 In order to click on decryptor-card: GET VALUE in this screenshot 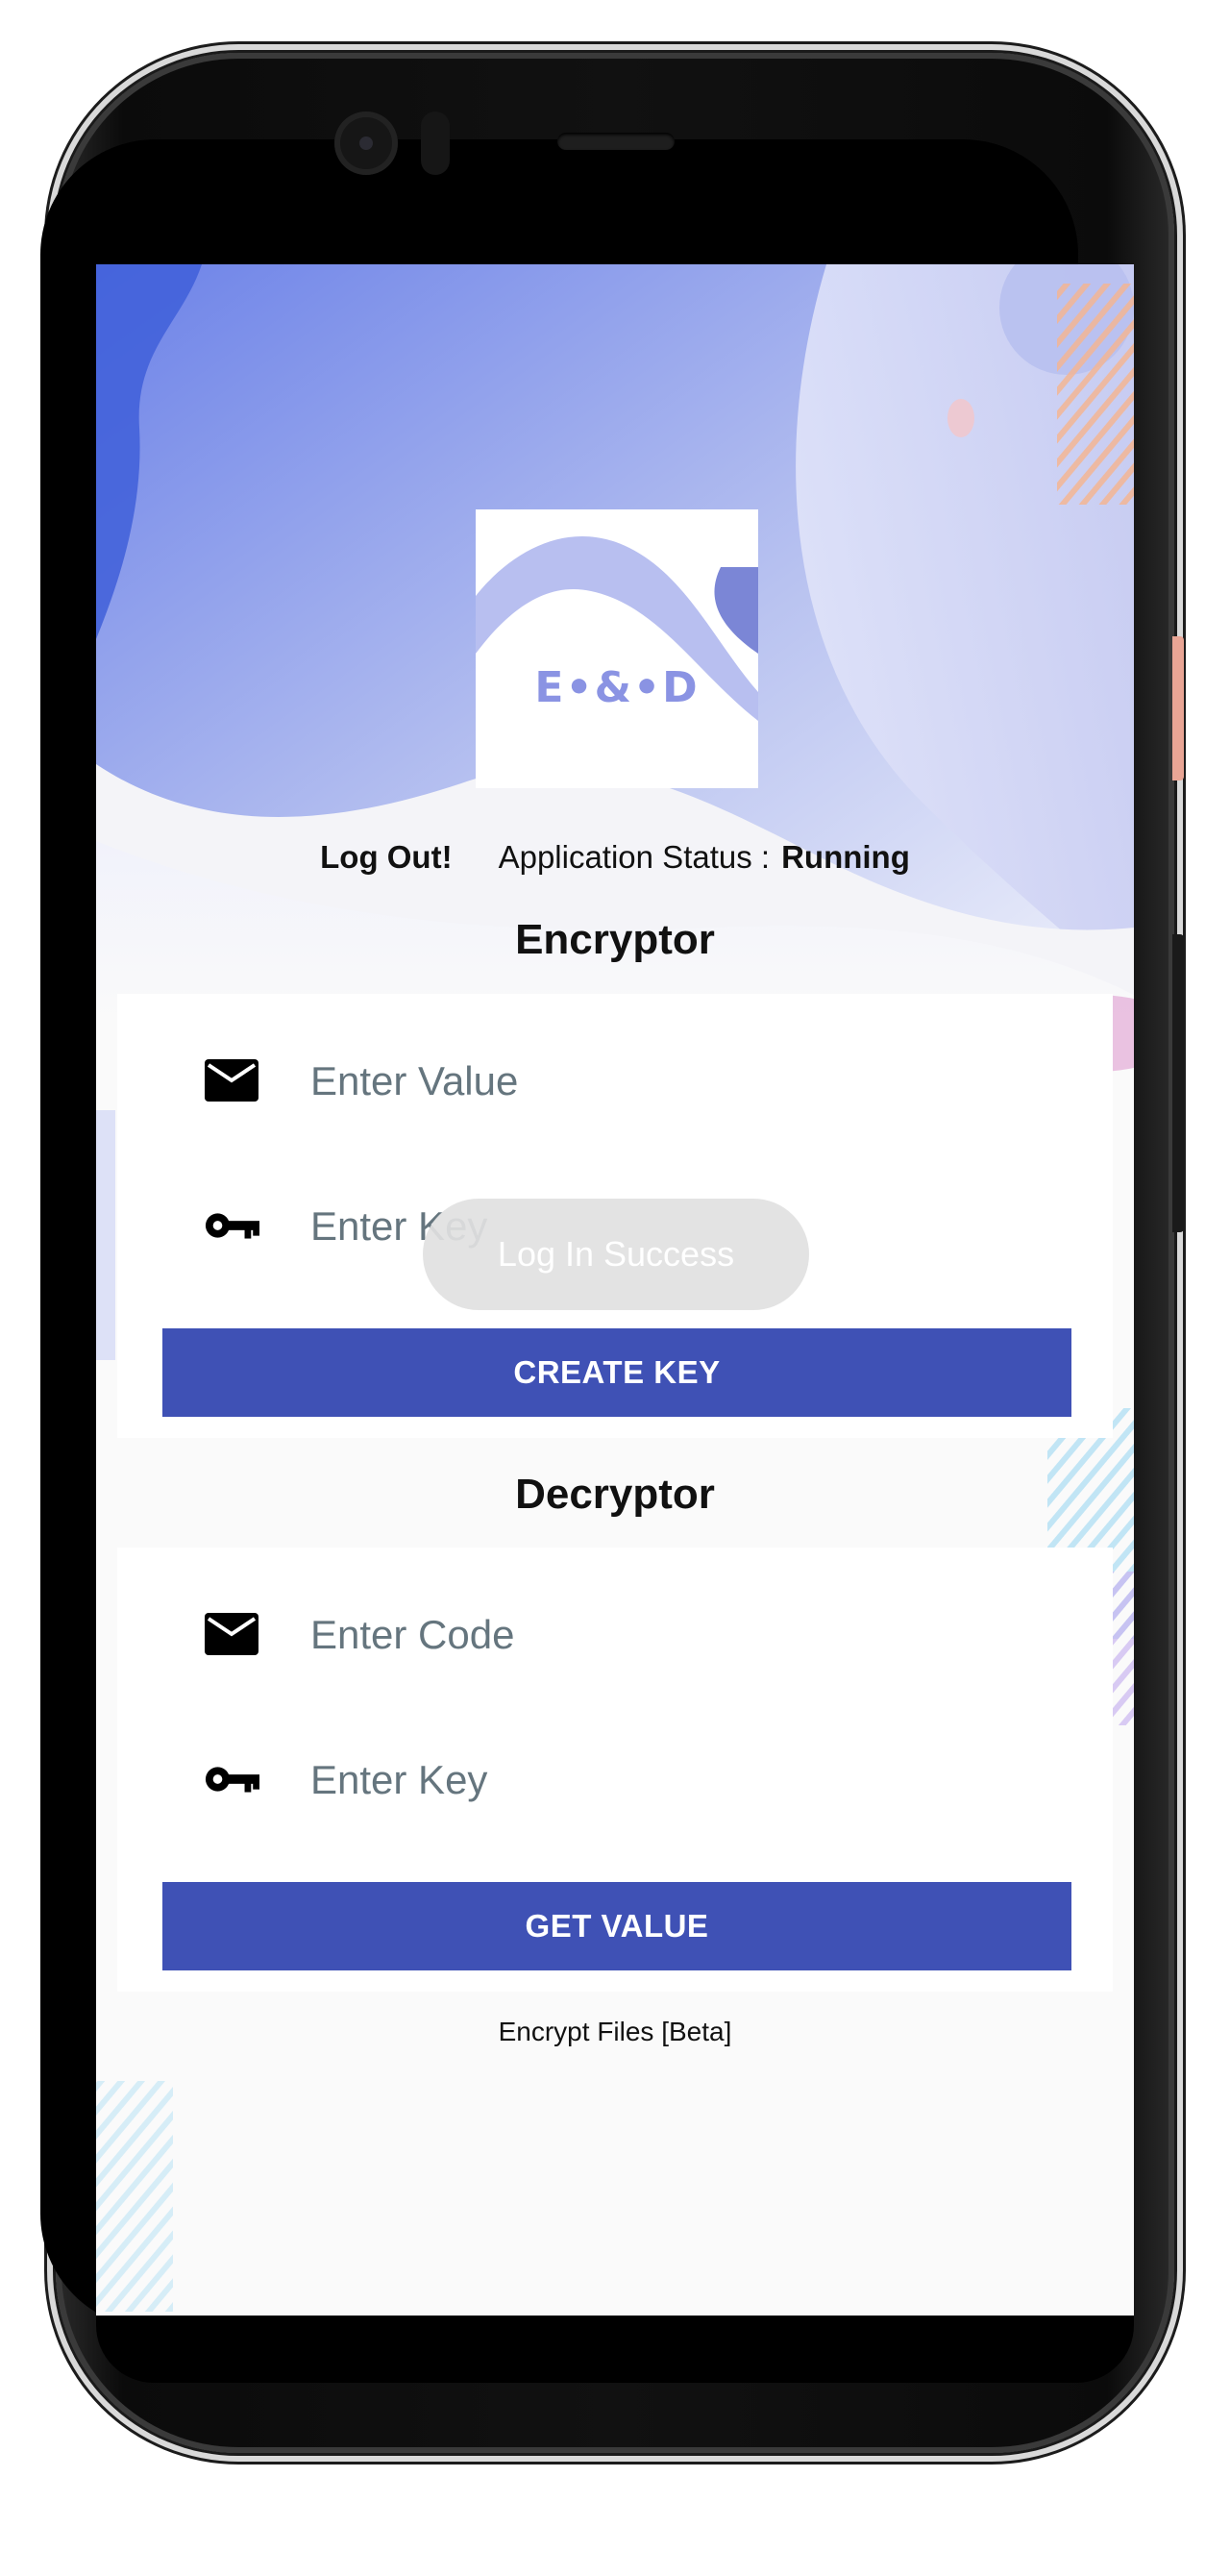, I will do `click(615, 1770)`.